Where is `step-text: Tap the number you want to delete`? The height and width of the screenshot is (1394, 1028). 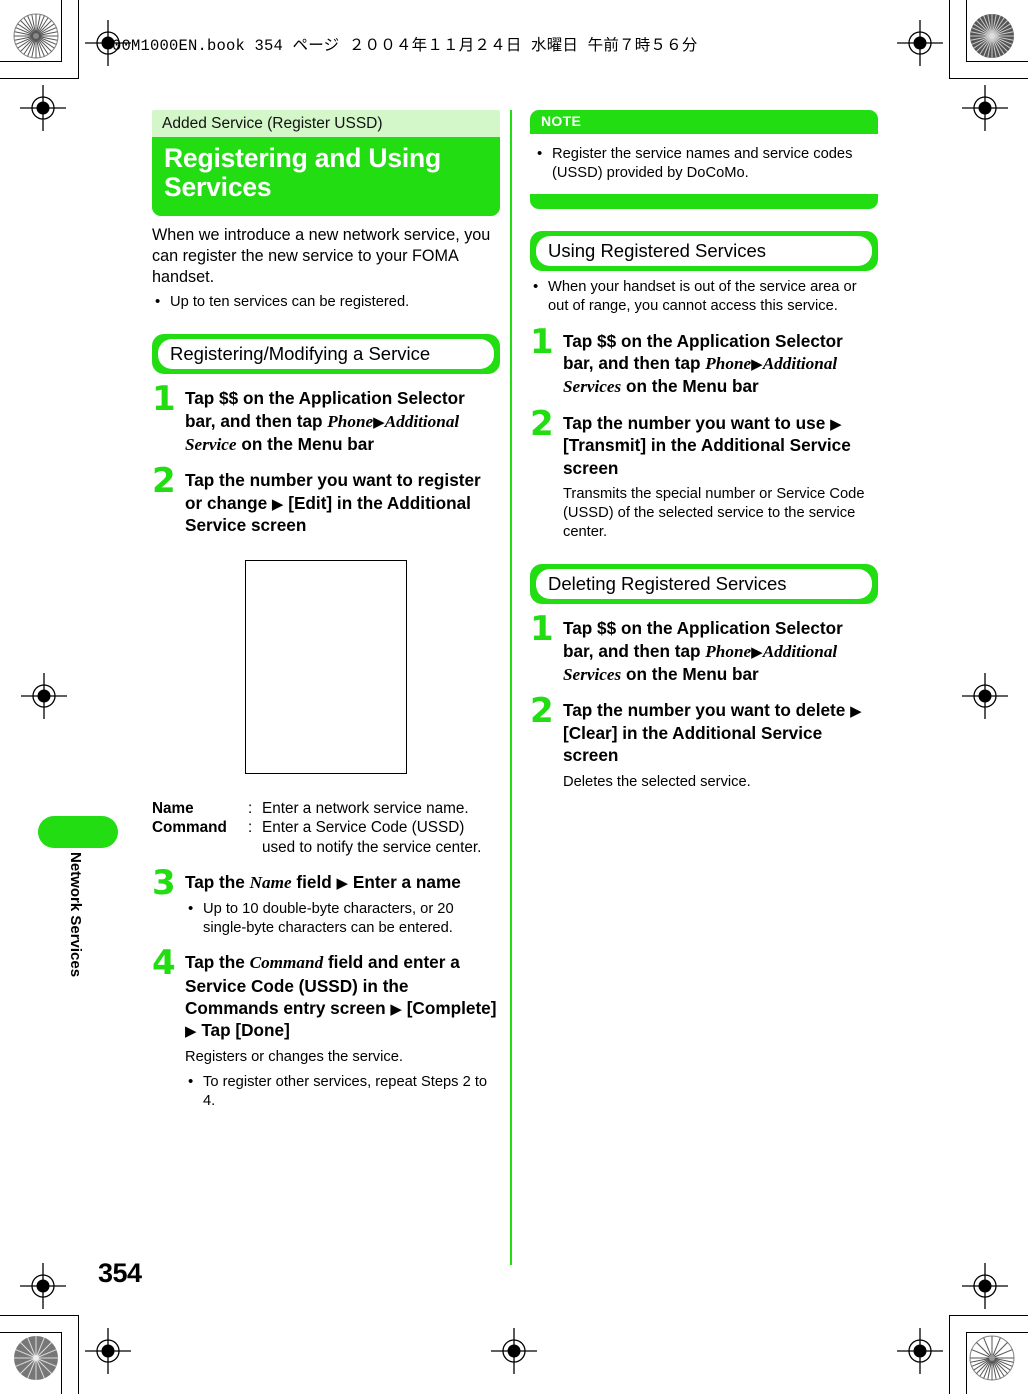 step-text: Tap the number you want to delete is located at coordinates (707, 710).